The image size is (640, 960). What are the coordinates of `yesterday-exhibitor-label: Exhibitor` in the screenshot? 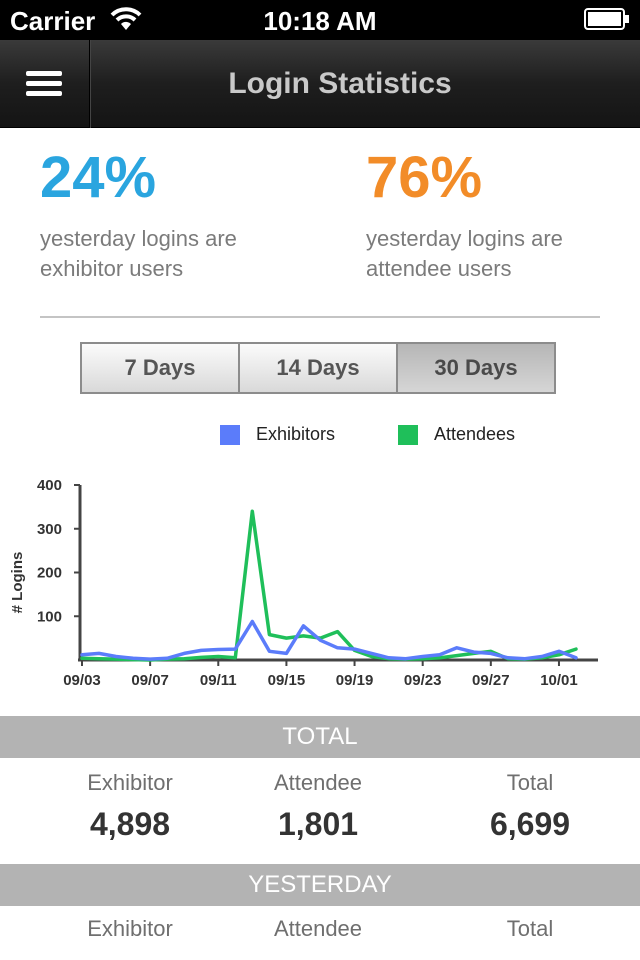 It's located at (130, 928).